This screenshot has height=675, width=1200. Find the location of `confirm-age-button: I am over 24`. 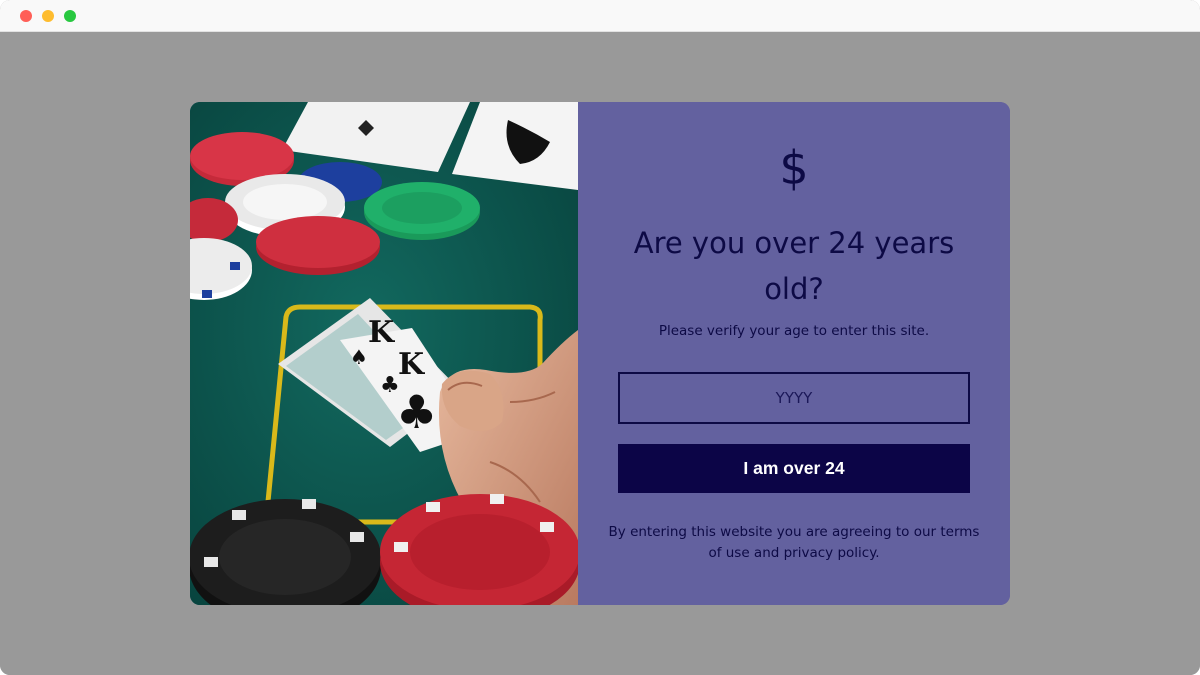

confirm-age-button: I am over 24 is located at coordinates (794, 468).